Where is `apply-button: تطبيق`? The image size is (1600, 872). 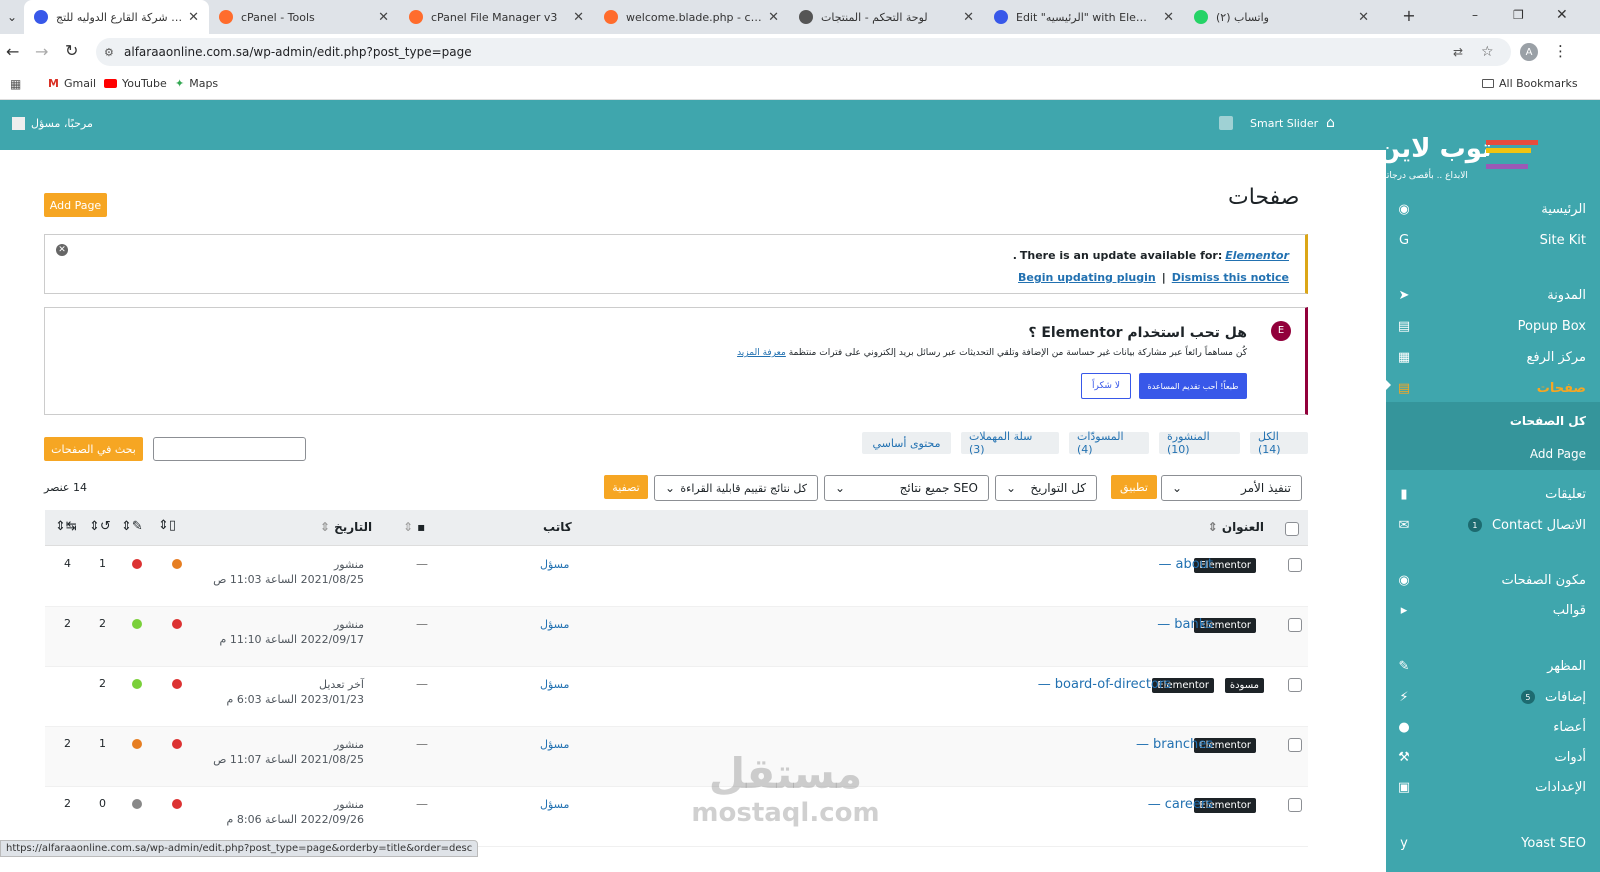 apply-button: تطبيق is located at coordinates (1134, 487).